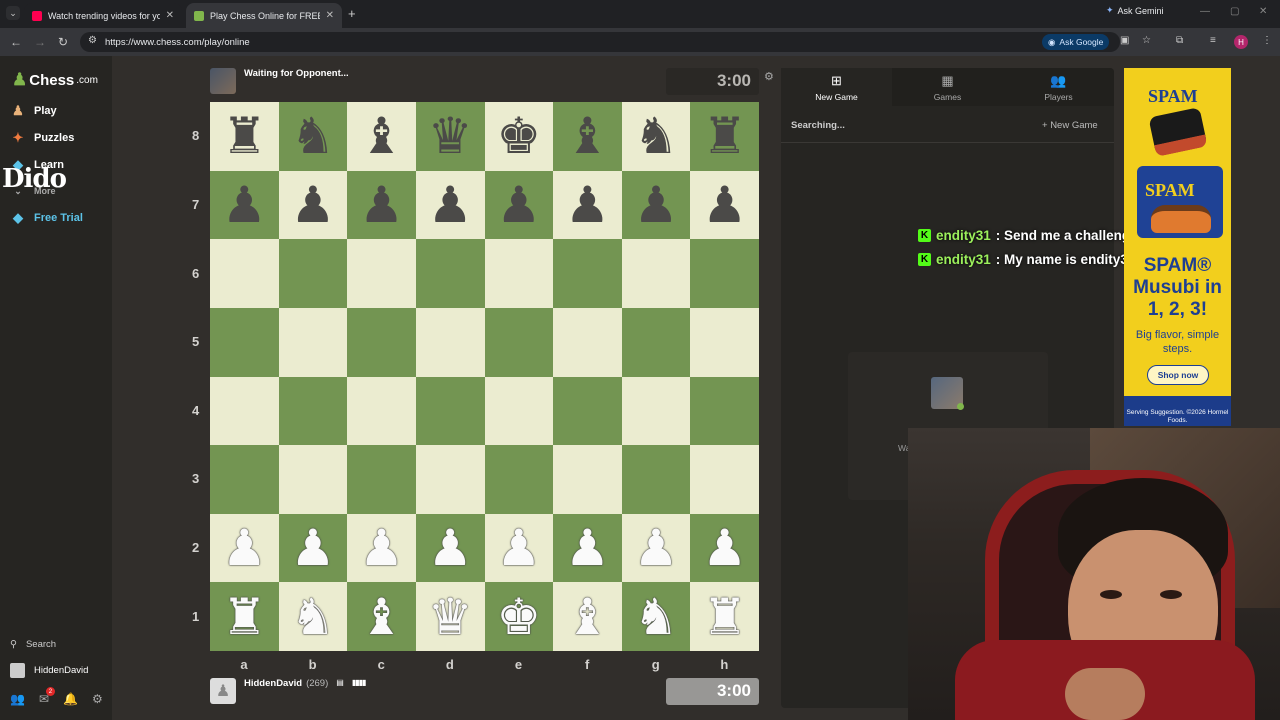 This screenshot has width=1280, height=720. I want to click on square-a6, so click(244, 273).